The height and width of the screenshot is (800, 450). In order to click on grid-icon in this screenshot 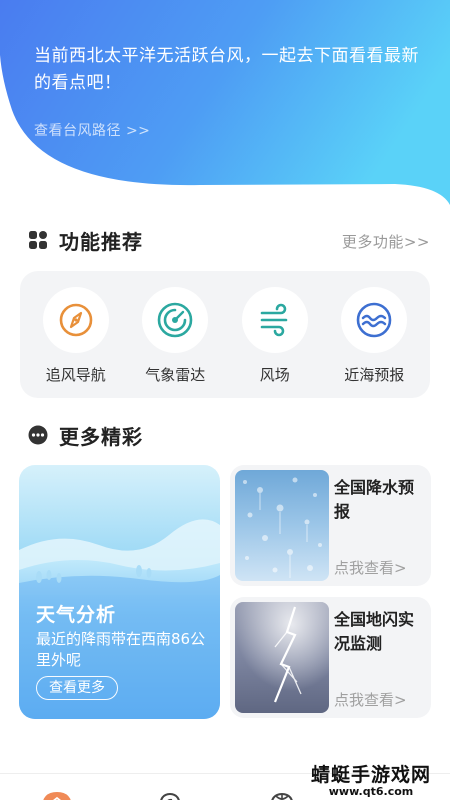, I will do `click(38, 240)`.